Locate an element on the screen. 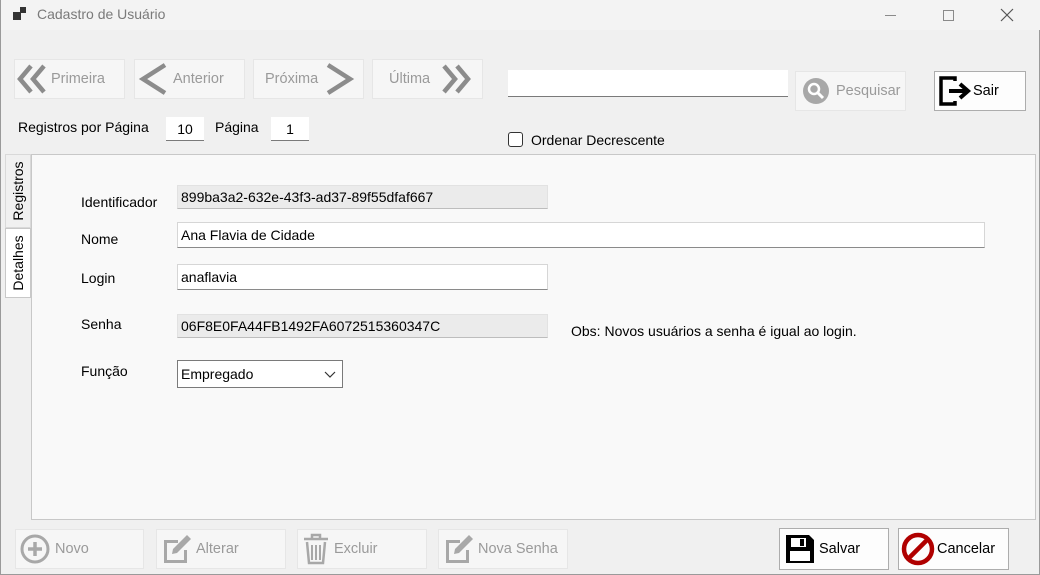  order-desc-label: Ordenar Decrescente is located at coordinates (598, 140).